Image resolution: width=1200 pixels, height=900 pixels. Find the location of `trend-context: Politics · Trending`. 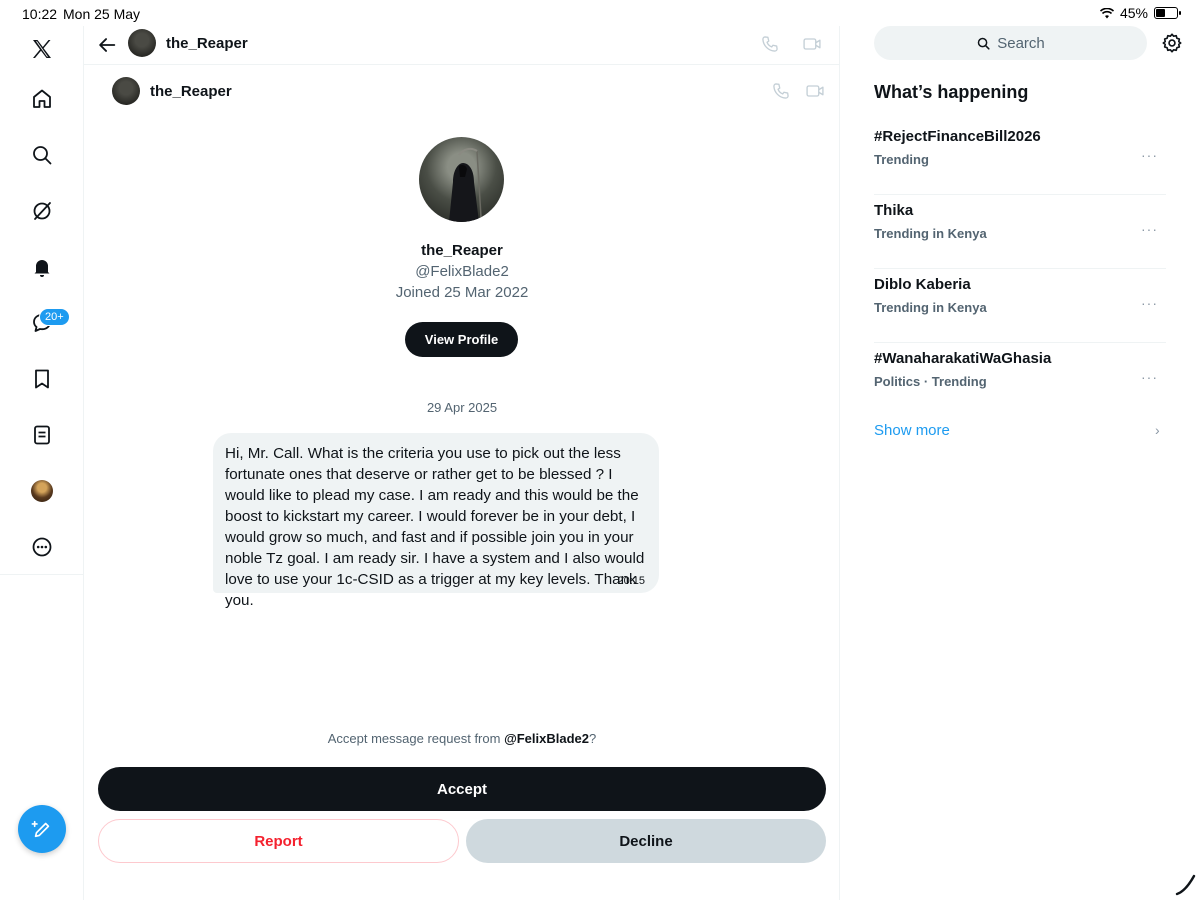

trend-context: Politics · Trending is located at coordinates (930, 381).